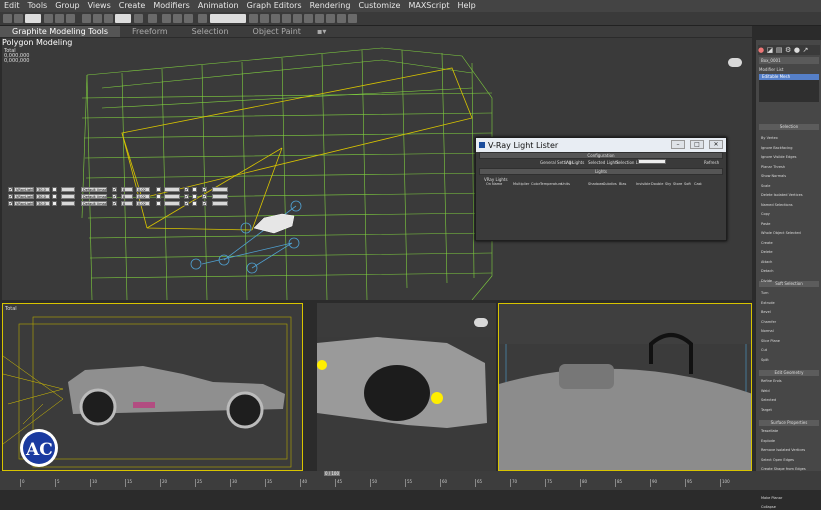 The height and width of the screenshot is (510, 821). I want to click on left-camera-viewport: Total AC, so click(152, 387).